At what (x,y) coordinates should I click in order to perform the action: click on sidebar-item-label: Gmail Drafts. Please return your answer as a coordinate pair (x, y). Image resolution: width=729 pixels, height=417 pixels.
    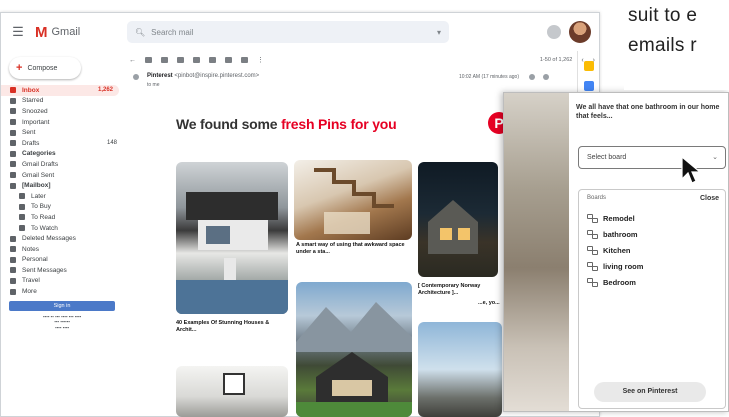
    Looking at the image, I should click on (40, 164).